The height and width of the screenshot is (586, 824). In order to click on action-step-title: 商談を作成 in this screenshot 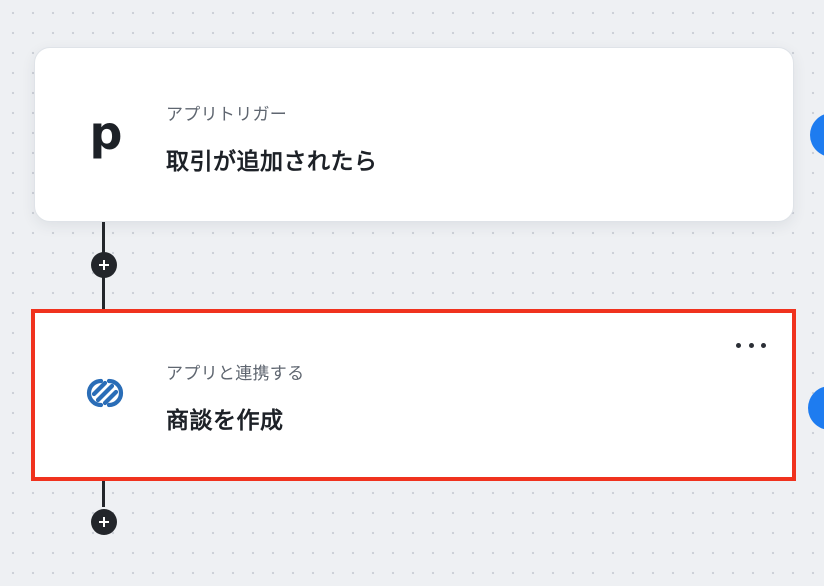, I will do `click(225, 421)`.